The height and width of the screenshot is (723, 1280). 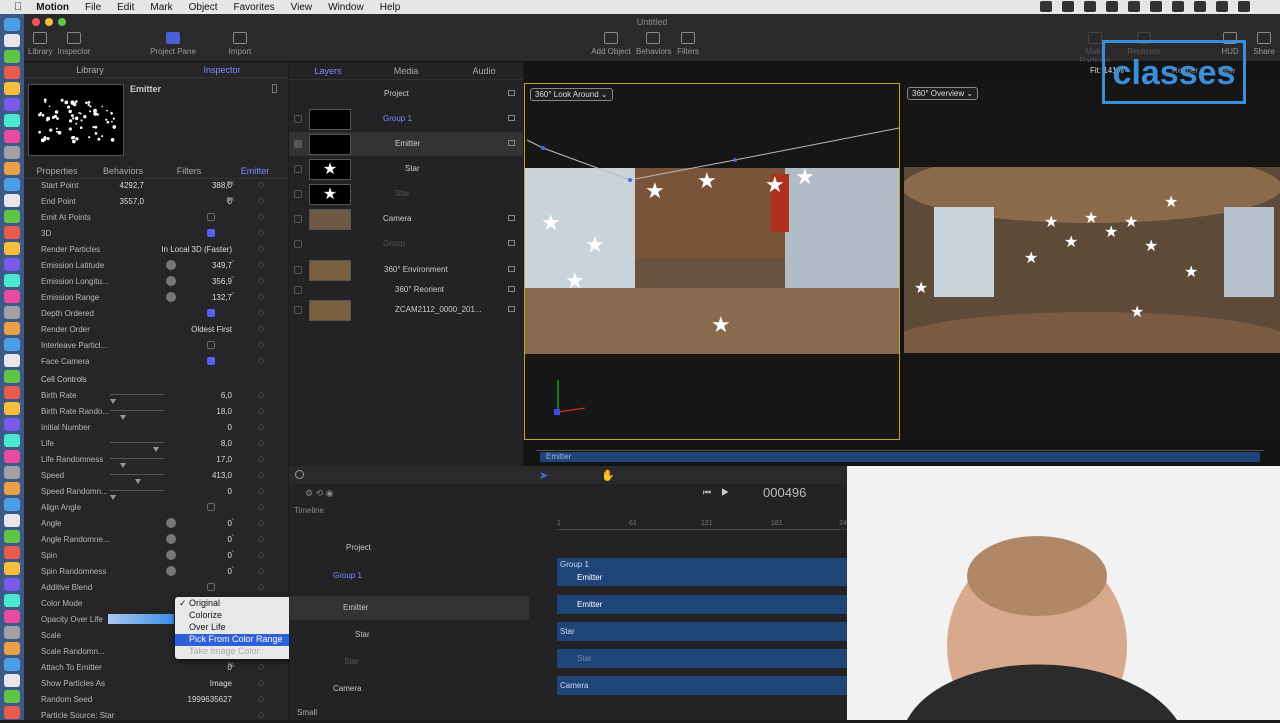 I want to click on tab-properties: Properties, so click(x=57, y=171).